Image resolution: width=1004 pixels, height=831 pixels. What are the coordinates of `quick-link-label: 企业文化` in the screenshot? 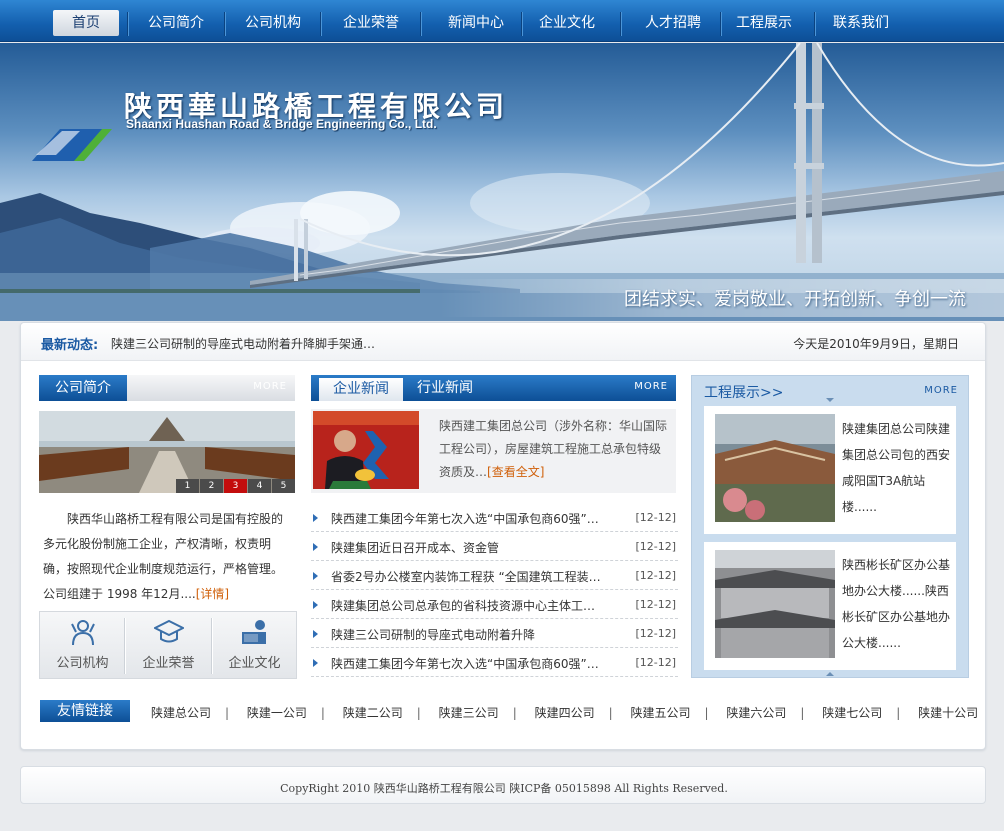 It's located at (254, 663).